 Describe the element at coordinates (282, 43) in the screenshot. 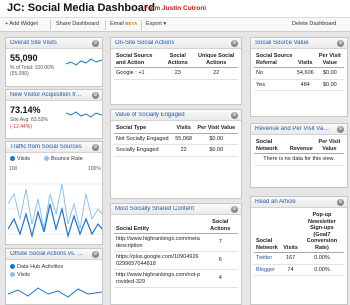

I see `widget-title: Social Source Value` at that location.